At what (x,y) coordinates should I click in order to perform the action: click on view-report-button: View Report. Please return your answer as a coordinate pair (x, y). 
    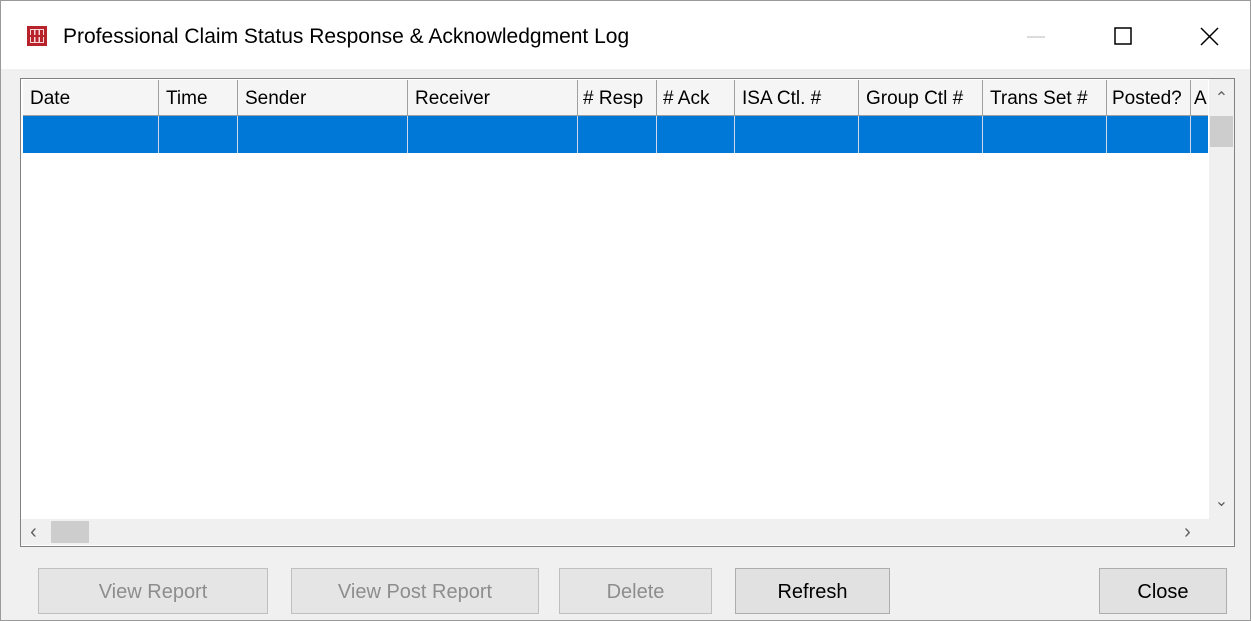
    Looking at the image, I should click on (153, 591).